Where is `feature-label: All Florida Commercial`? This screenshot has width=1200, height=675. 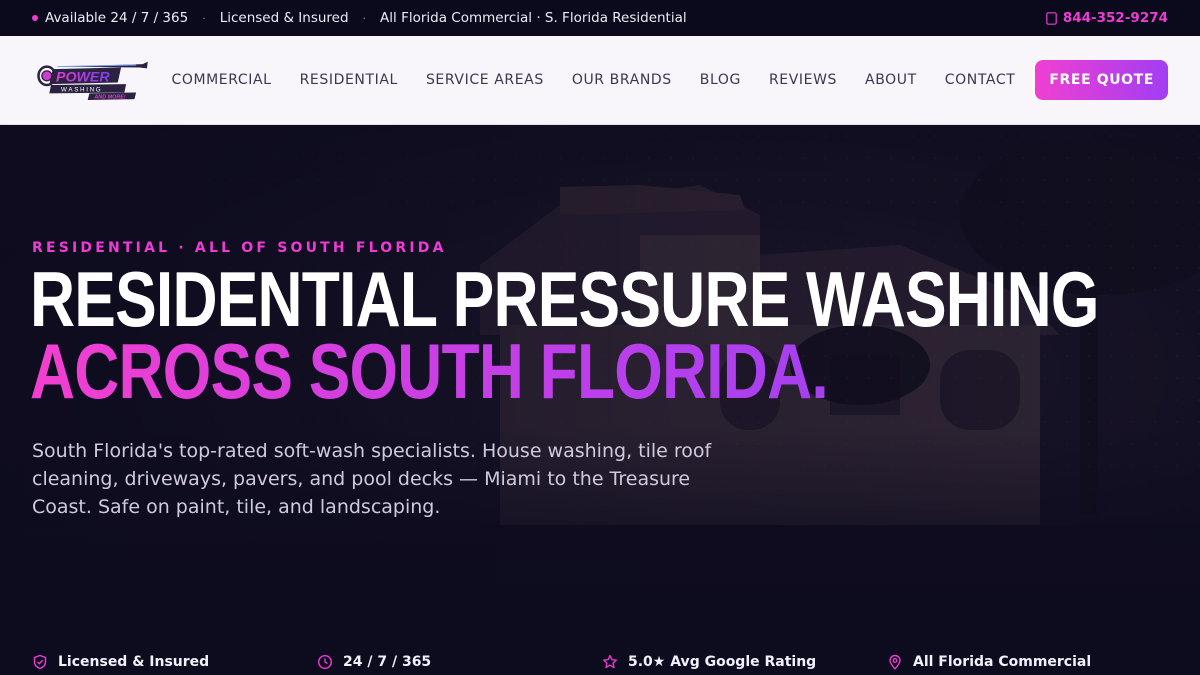
feature-label: All Florida Commercial is located at coordinates (1002, 662).